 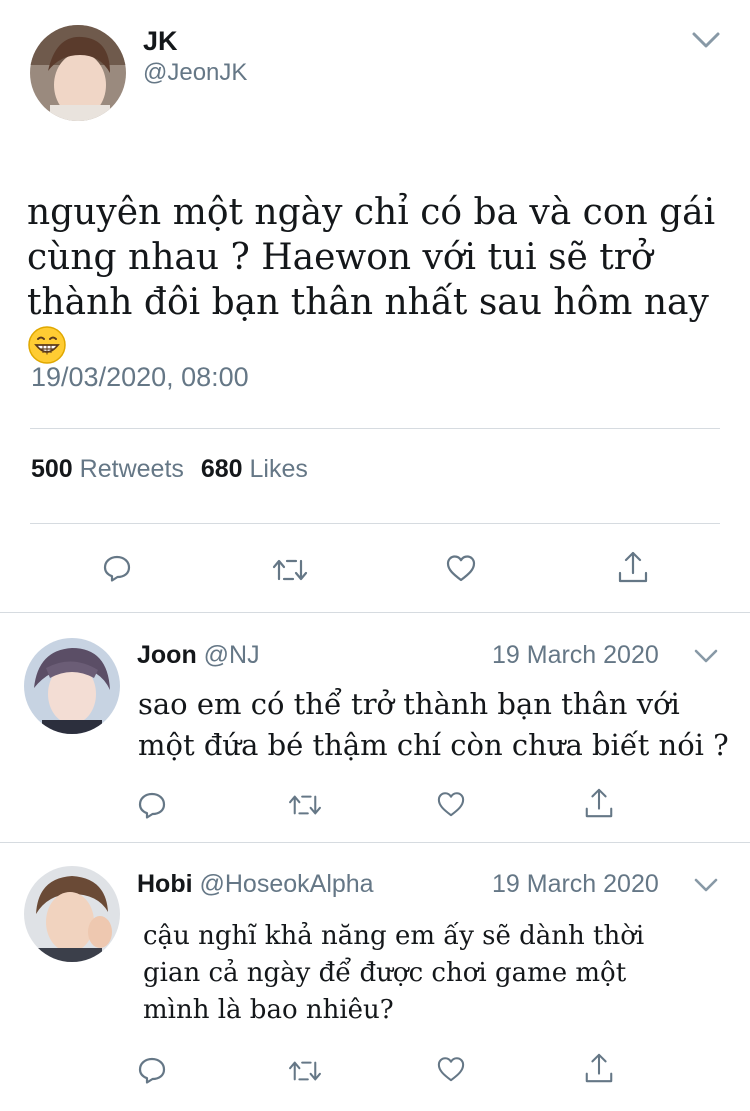 I want to click on reply-author-name: Hobi, so click(x=165, y=884).